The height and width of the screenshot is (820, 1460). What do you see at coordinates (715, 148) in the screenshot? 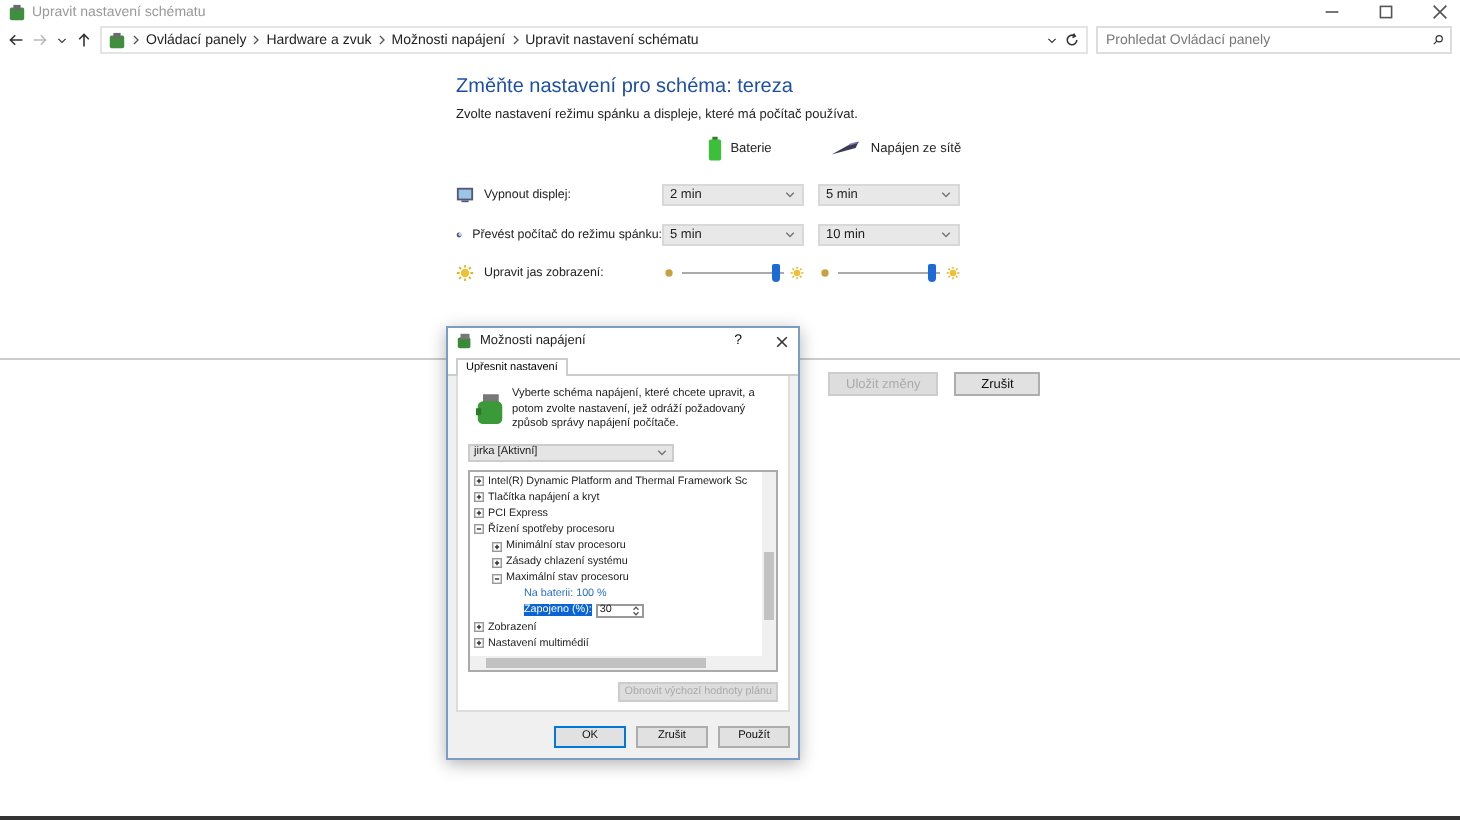
I see `battery-icon` at bounding box center [715, 148].